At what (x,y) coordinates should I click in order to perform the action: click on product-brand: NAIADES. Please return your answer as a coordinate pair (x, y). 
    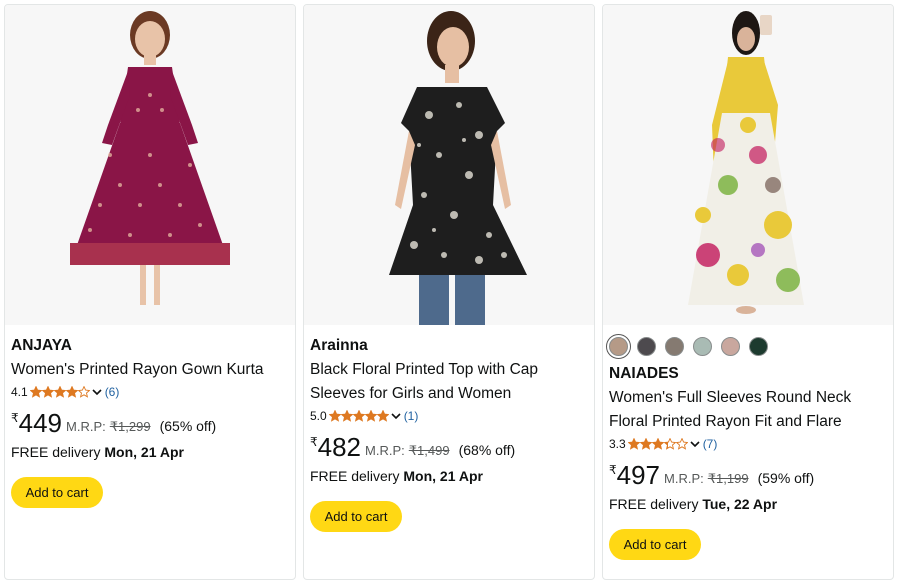
    Looking at the image, I should click on (644, 373).